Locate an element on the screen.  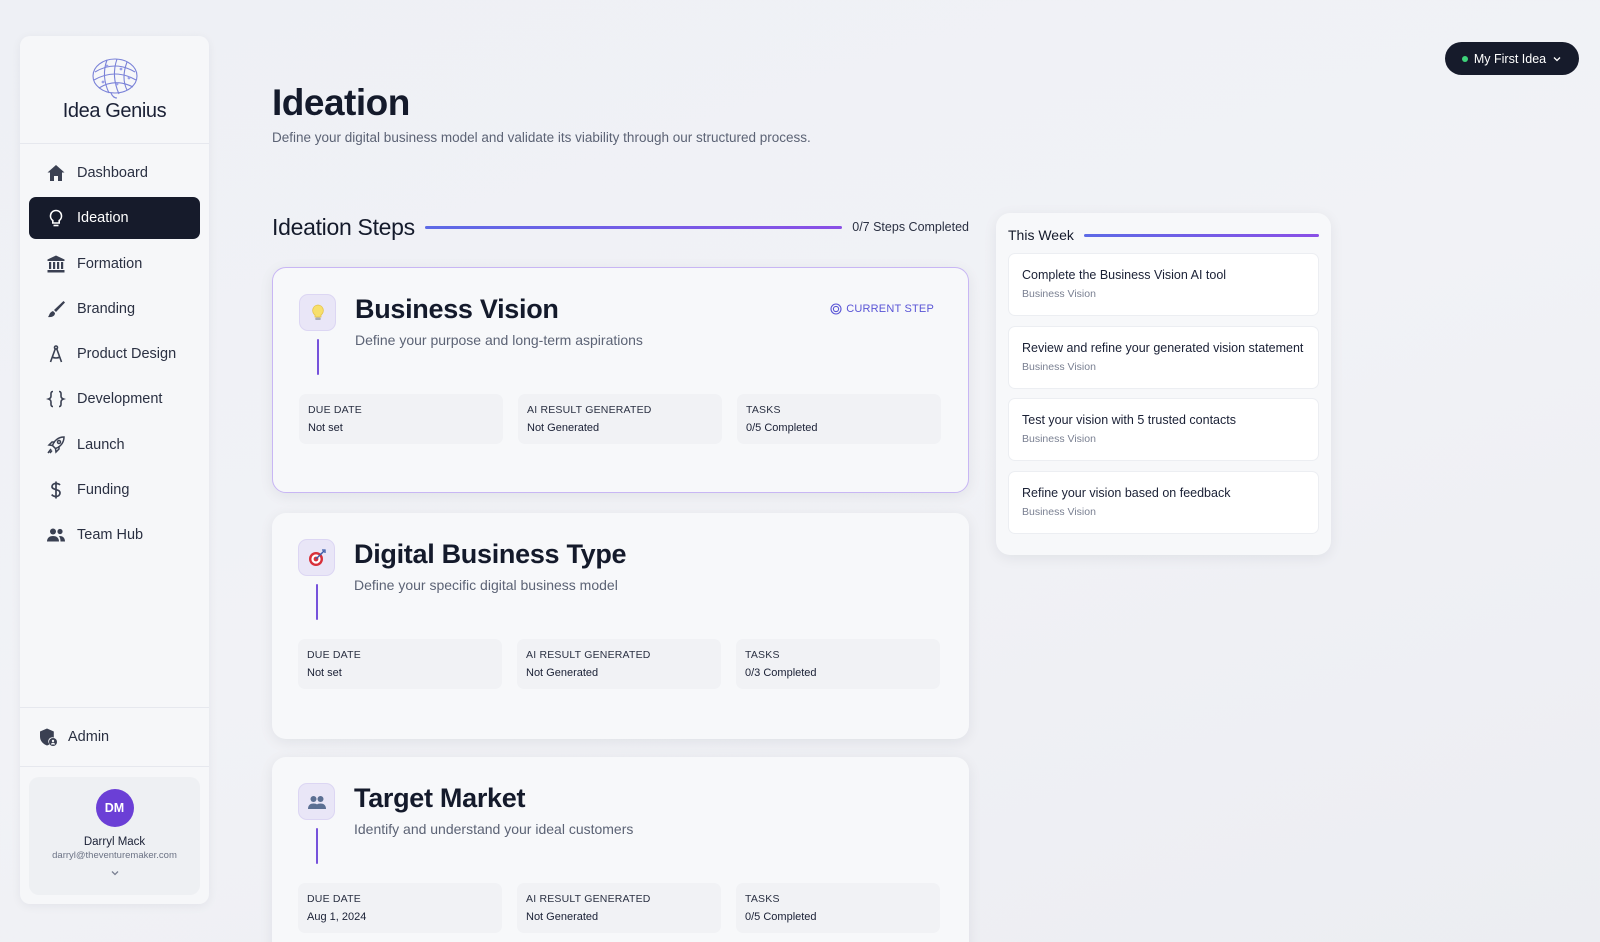
people-icon is located at coordinates (316, 801).